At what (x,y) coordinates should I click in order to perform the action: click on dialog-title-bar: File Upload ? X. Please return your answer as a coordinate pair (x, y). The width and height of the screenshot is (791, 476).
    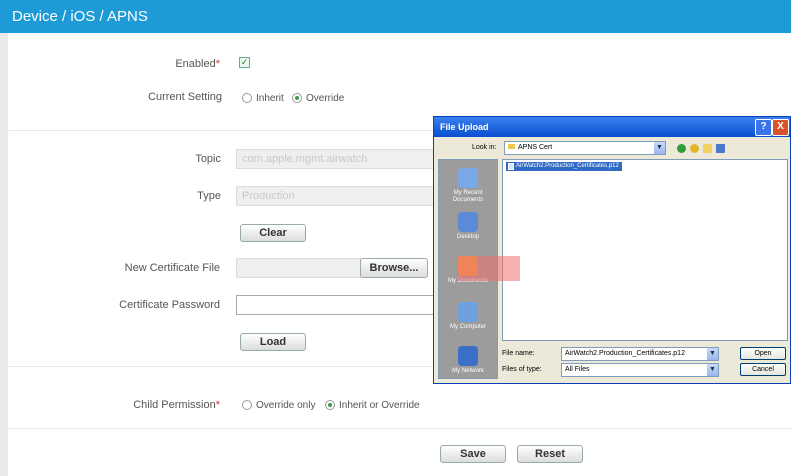
    Looking at the image, I should click on (612, 127).